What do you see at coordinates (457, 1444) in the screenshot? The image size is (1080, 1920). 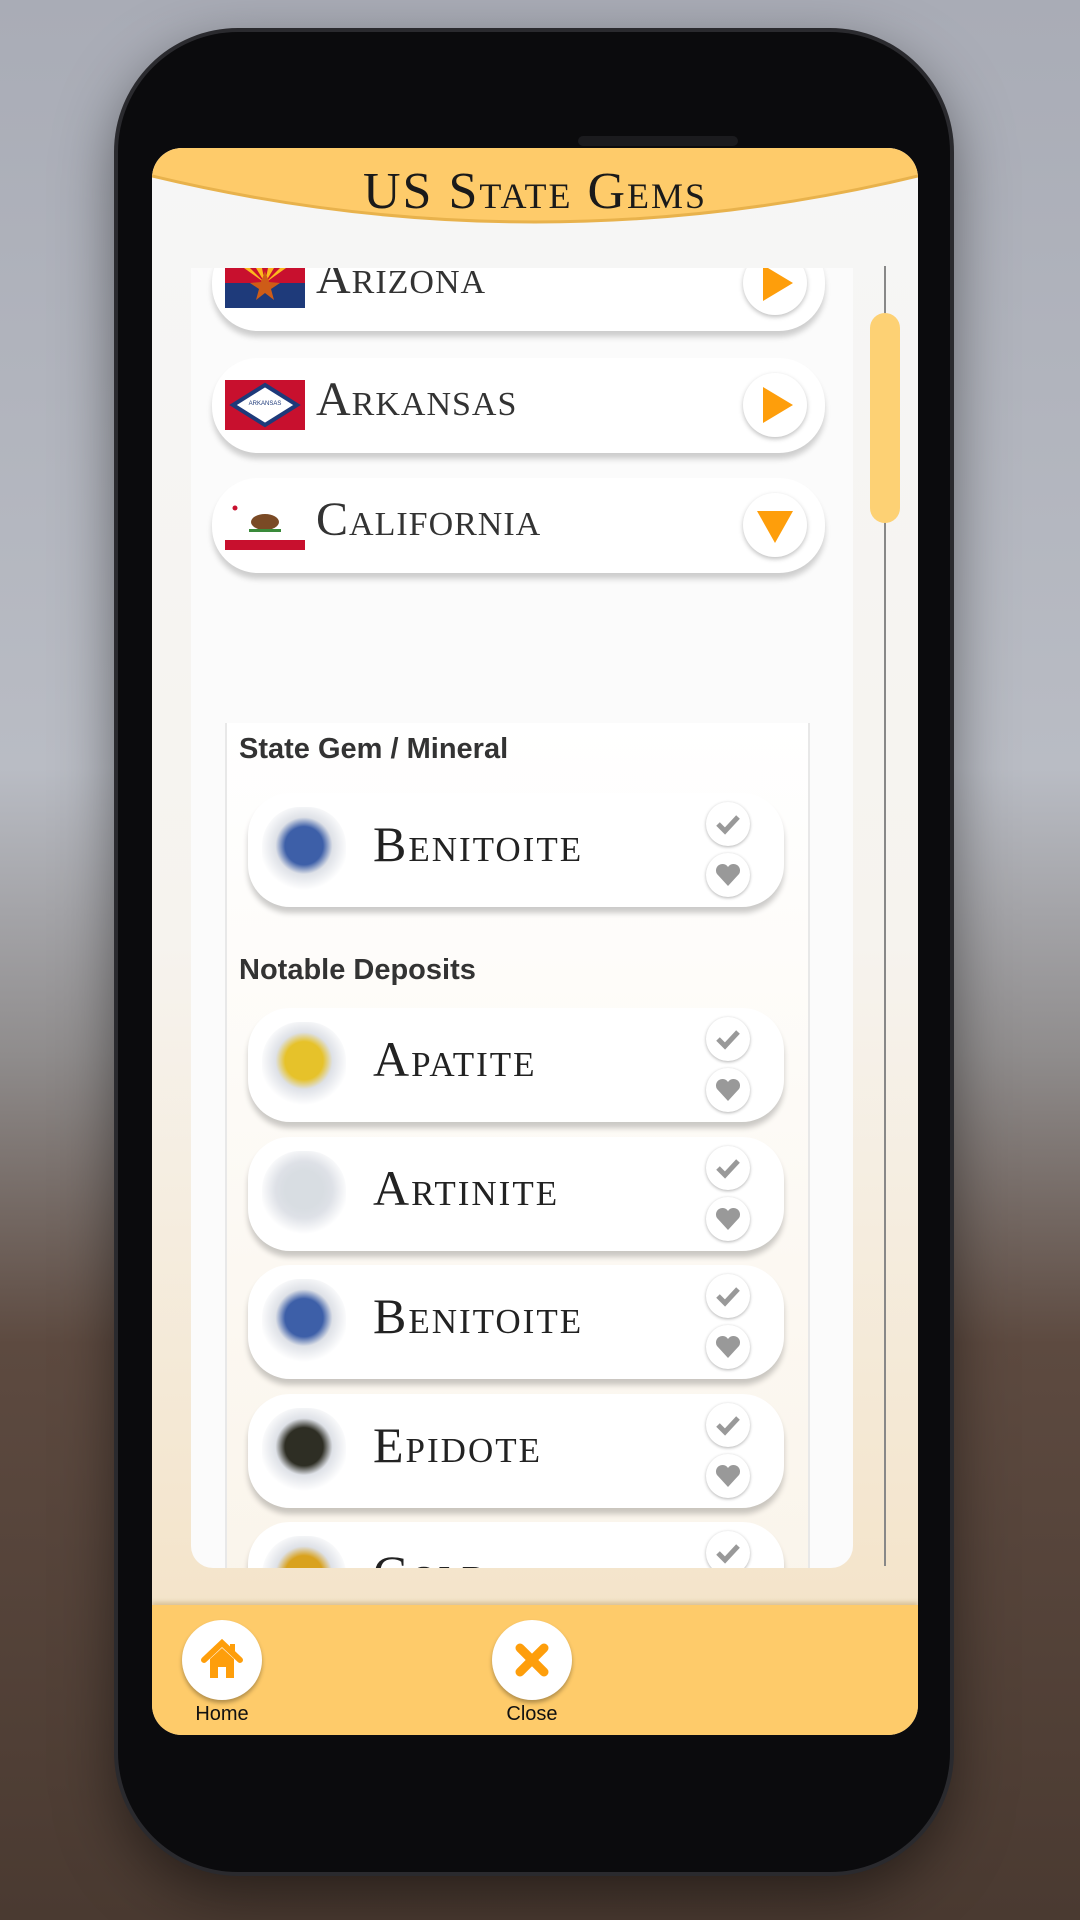 I see `gem-name: Epidote` at bounding box center [457, 1444].